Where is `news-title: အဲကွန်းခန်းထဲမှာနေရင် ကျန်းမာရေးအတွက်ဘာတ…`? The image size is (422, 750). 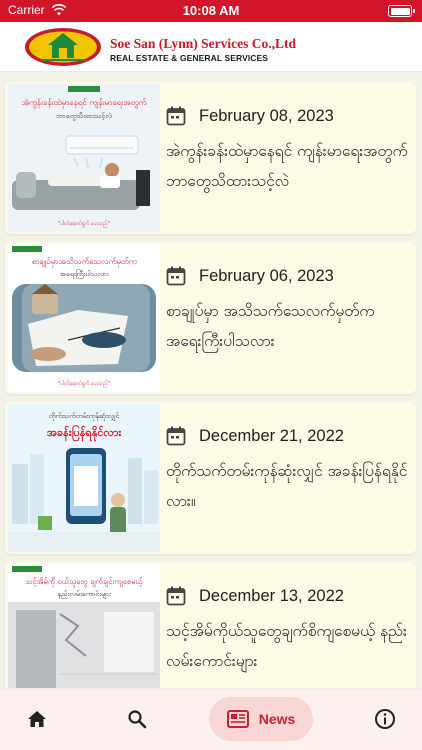 news-title: အဲကွန်းခန်းထဲမှာနေရင် ကျန်းမာရေးအတွက်ဘာတ… is located at coordinates (288, 166).